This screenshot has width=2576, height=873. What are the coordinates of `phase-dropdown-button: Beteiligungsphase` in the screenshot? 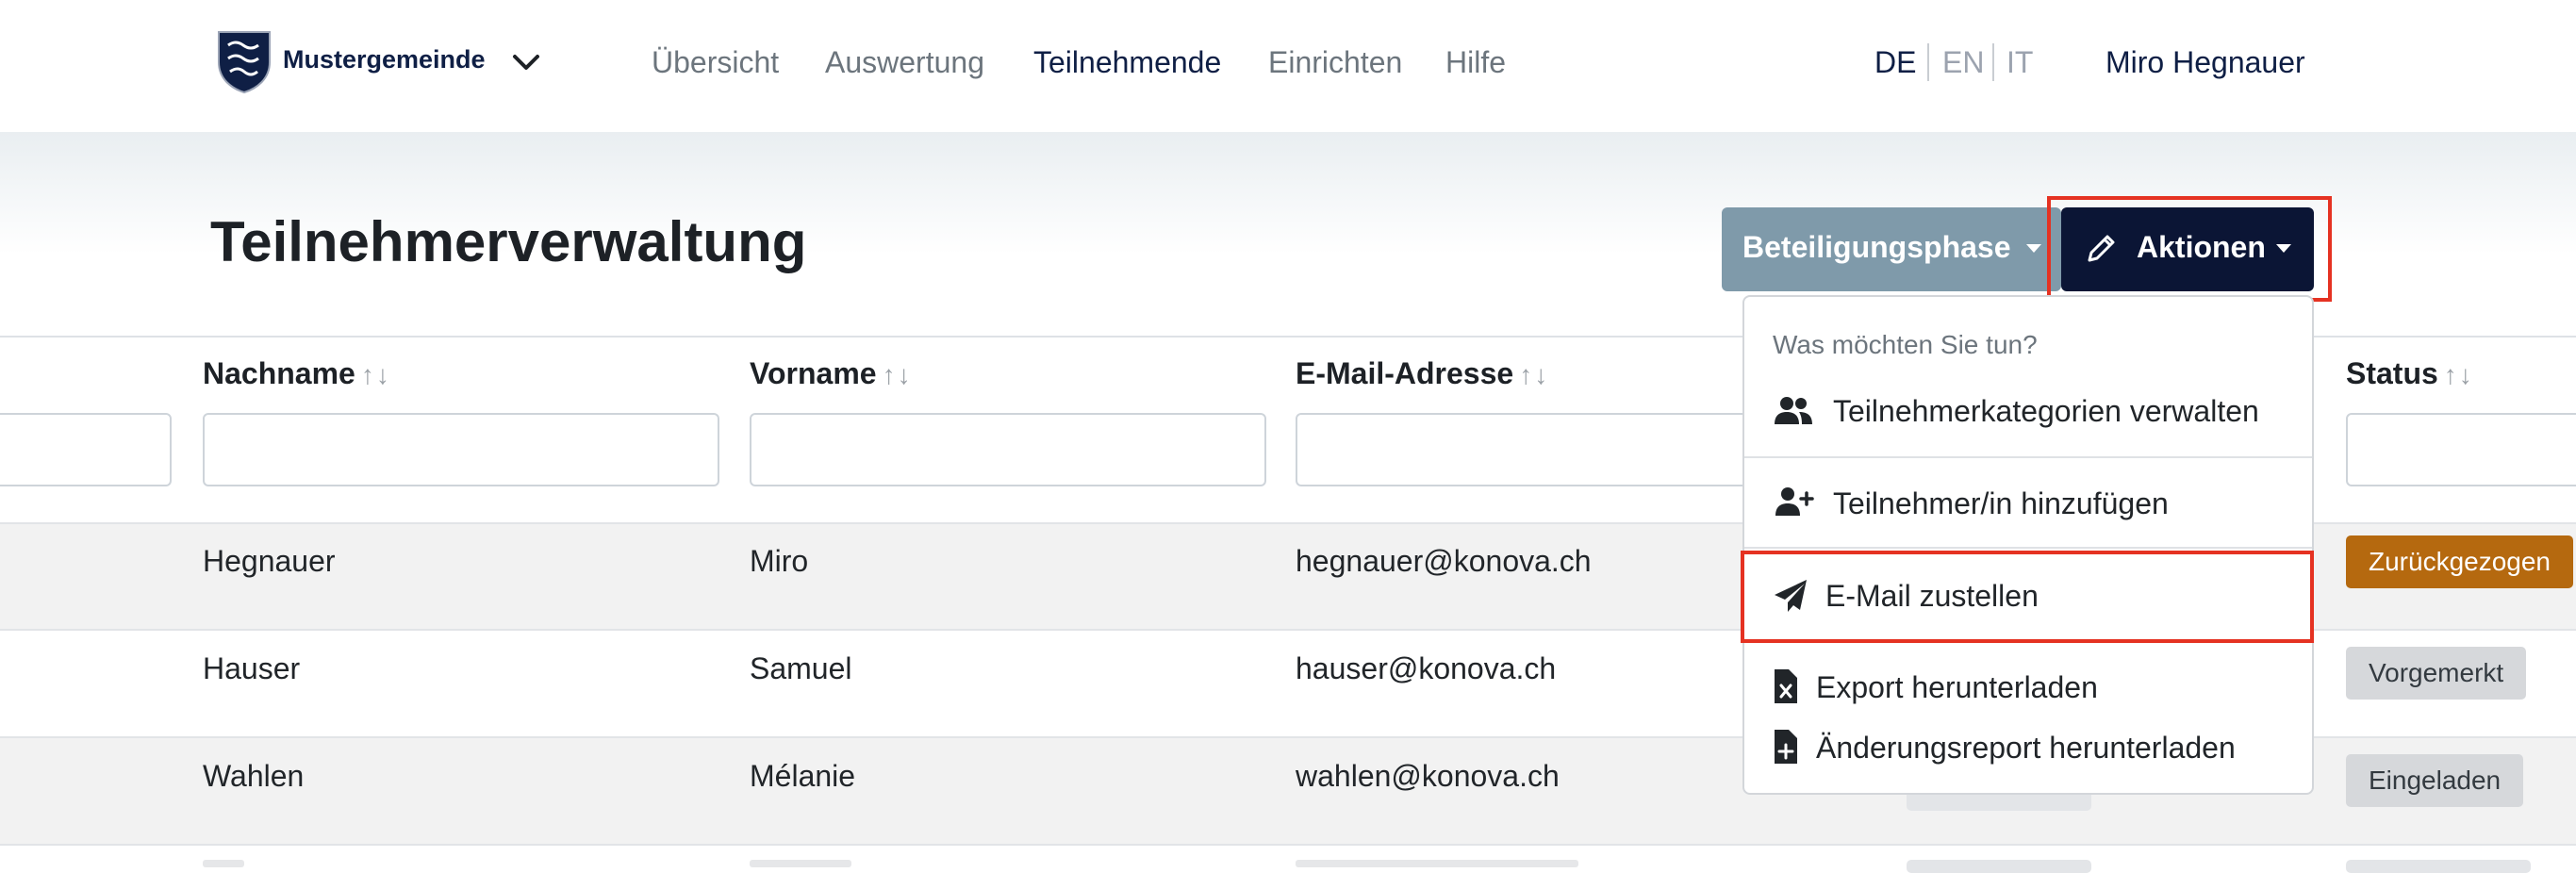 It's located at (1891, 249).